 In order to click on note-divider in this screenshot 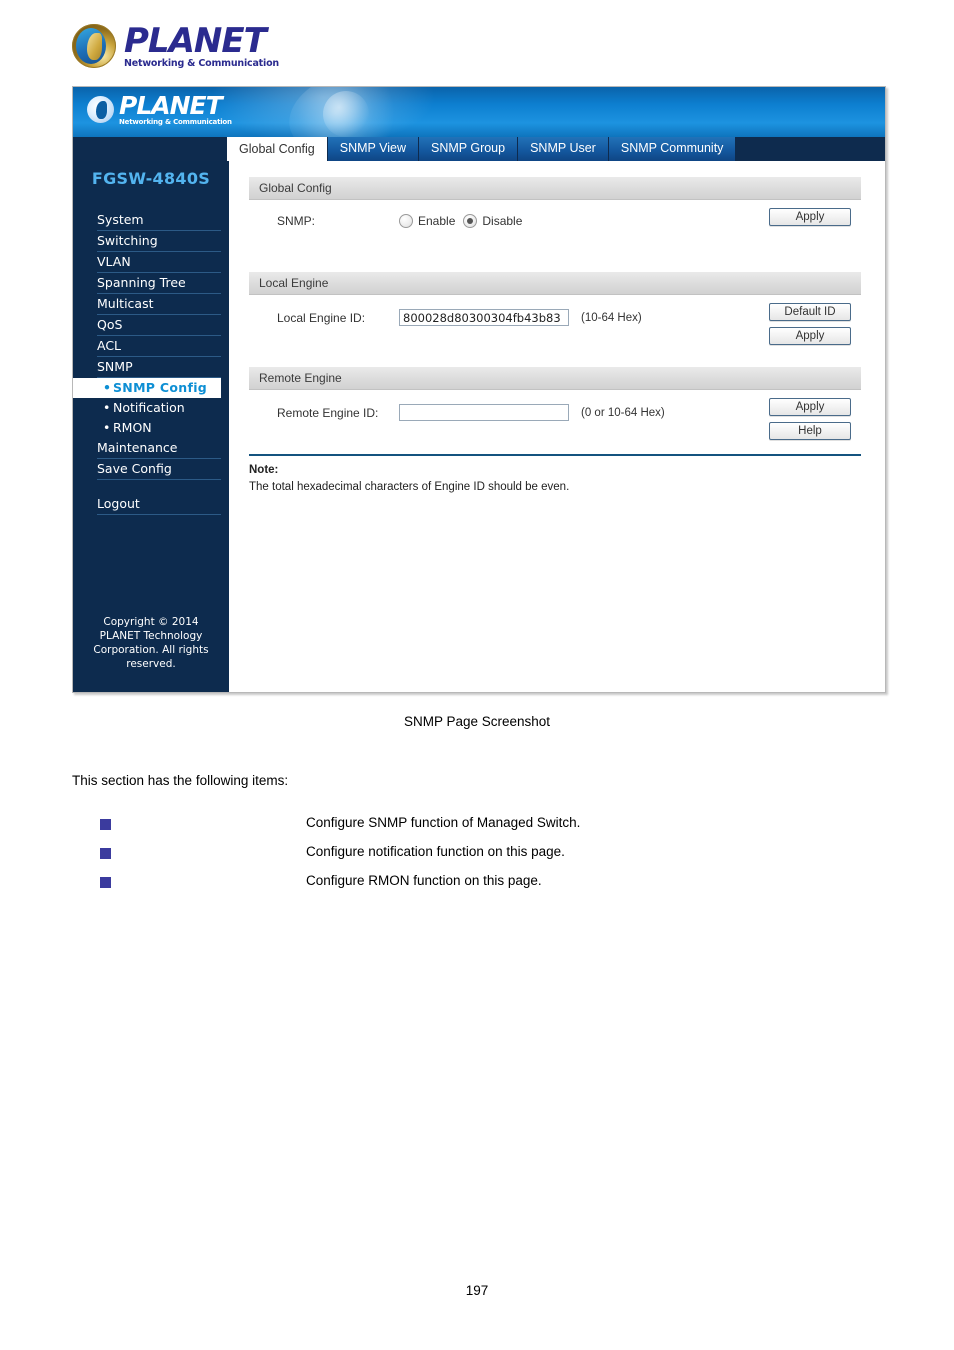, I will do `click(555, 455)`.